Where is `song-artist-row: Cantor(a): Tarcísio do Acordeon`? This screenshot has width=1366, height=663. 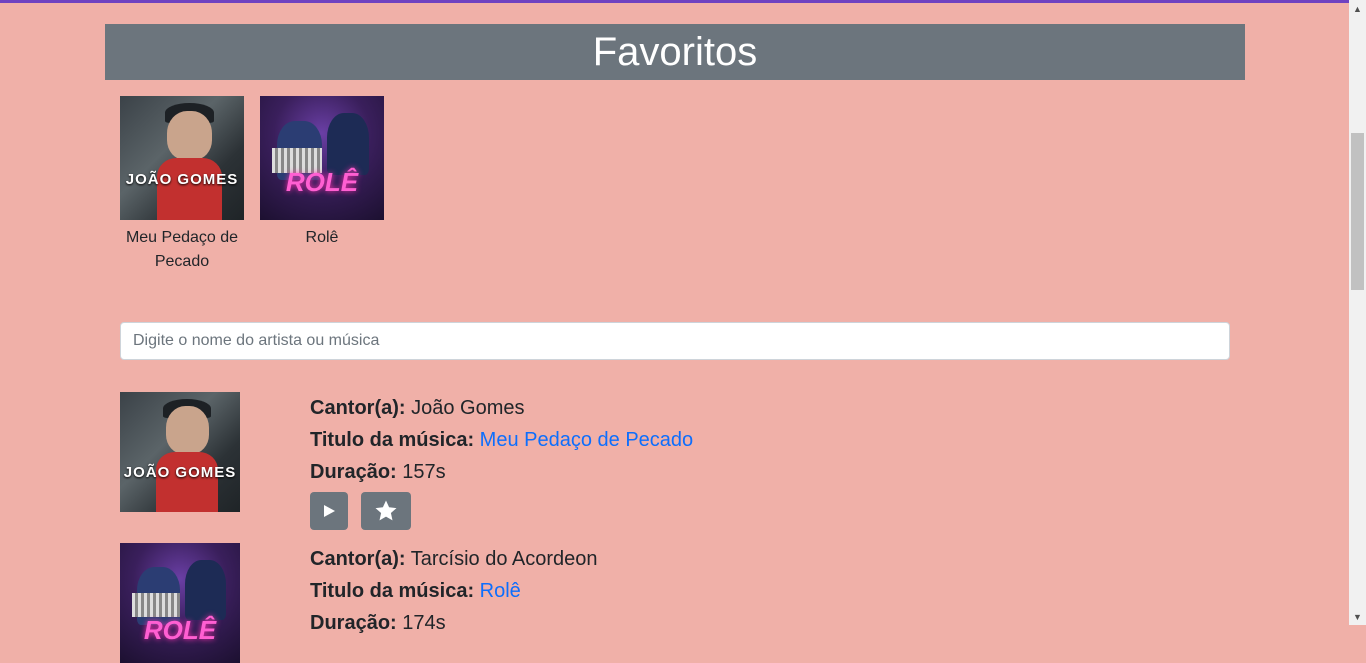
song-artist-row: Cantor(a): Tarcísio do Acordeon is located at coordinates (454, 559).